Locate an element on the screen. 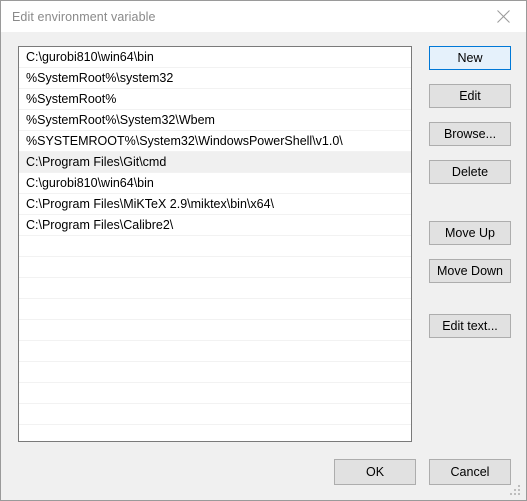 This screenshot has width=527, height=501. move-down-button: Move Down is located at coordinates (470, 271).